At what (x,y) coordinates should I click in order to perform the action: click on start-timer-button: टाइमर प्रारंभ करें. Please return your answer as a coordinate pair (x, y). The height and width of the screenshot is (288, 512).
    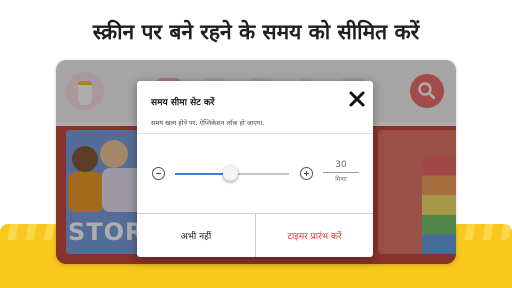
    Looking at the image, I should click on (314, 235).